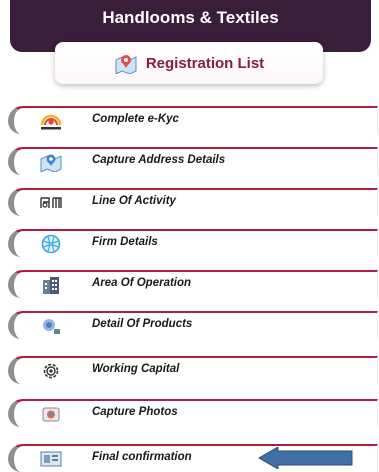 The width and height of the screenshot is (379, 472). I want to click on menu-item-label: Firm Details, so click(125, 242).